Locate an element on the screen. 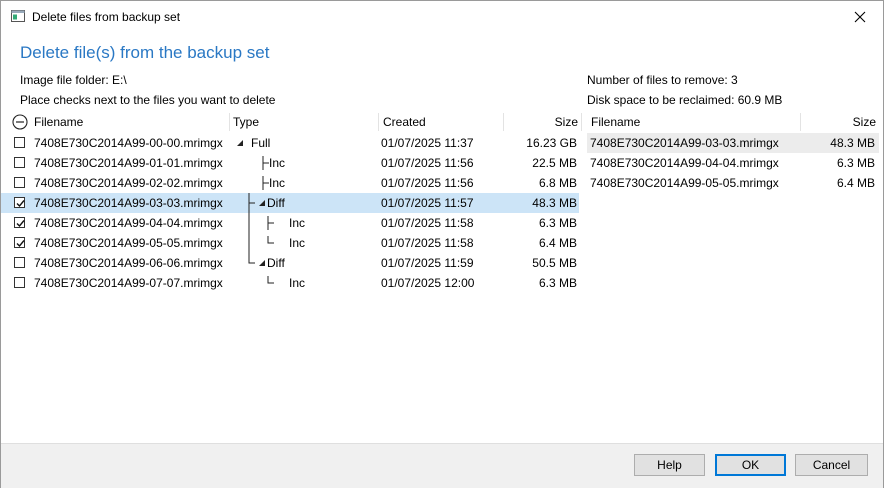  ok-button: OK is located at coordinates (750, 465).